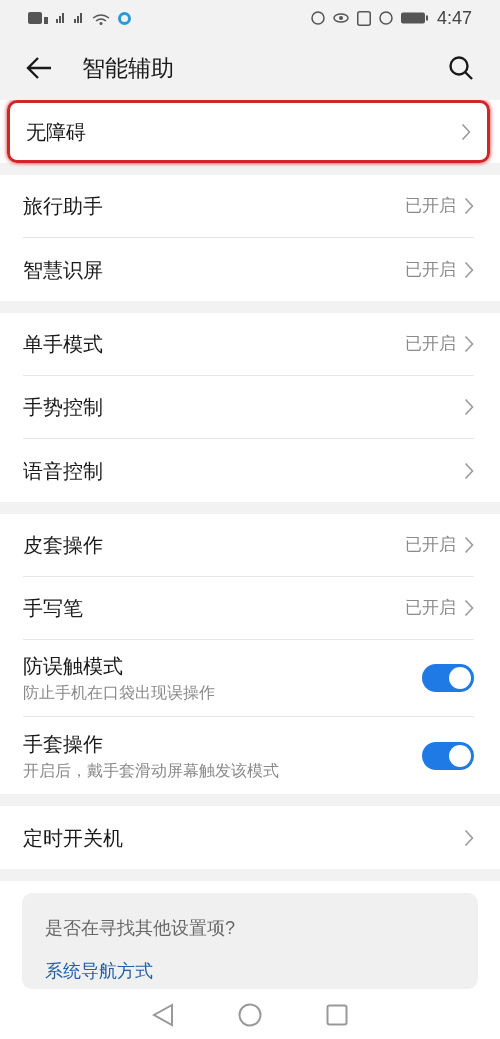 The height and width of the screenshot is (1039, 500). I want to click on settings-row: 手套操作 开启后，戴手套滑动屏幕触发该模式, so click(248, 755).